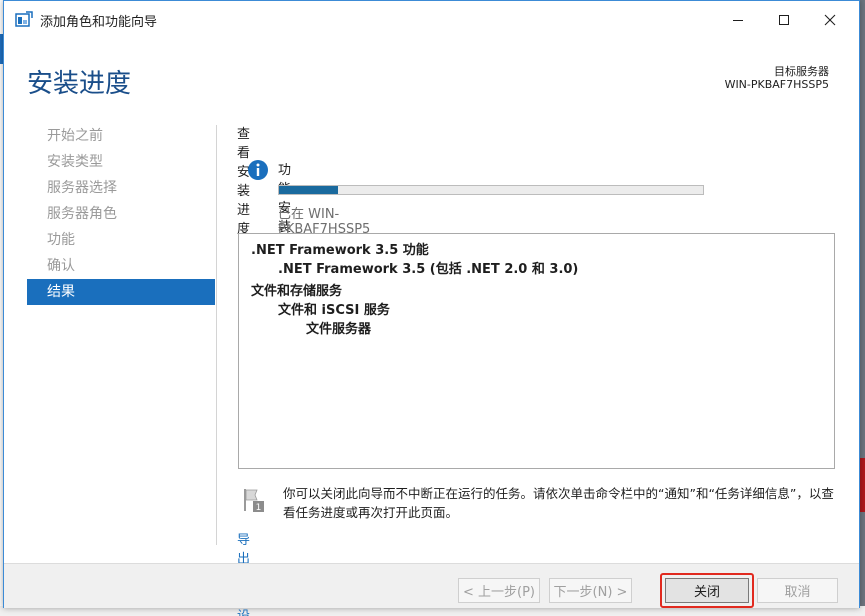 This screenshot has width=865, height=616. I want to click on next-button: 下一步(N) >, so click(590, 590).